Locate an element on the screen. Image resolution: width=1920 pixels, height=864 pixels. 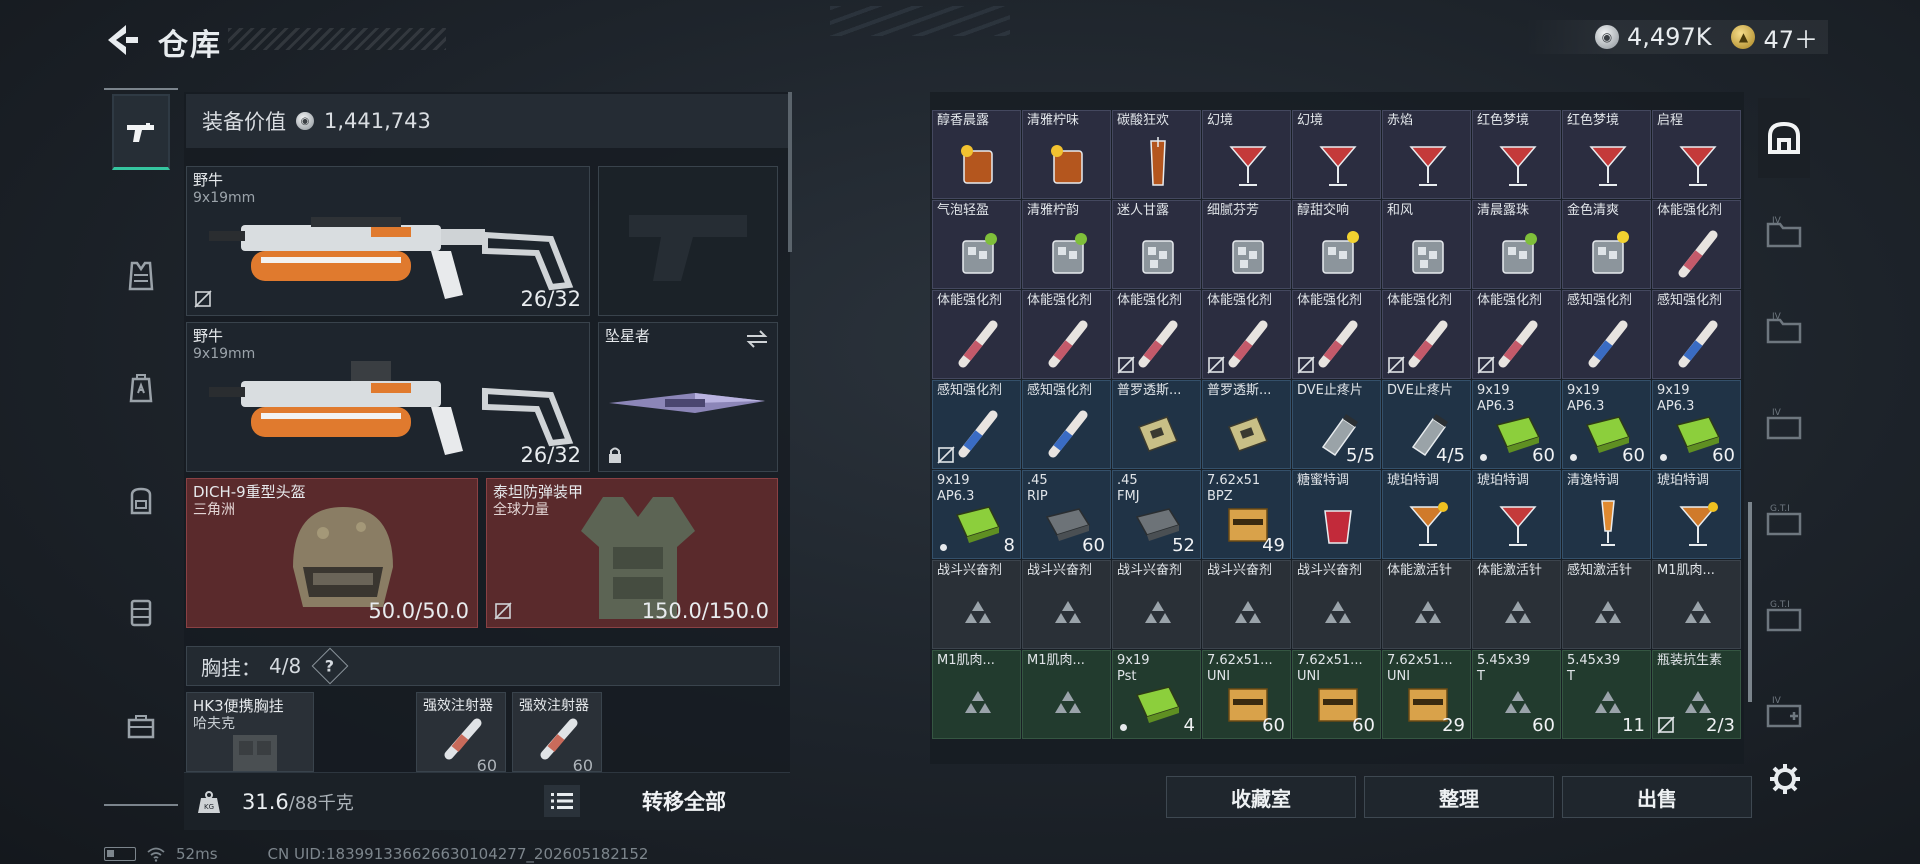
currency-silver: ◉ 4,497K is located at coordinates (1653, 37).